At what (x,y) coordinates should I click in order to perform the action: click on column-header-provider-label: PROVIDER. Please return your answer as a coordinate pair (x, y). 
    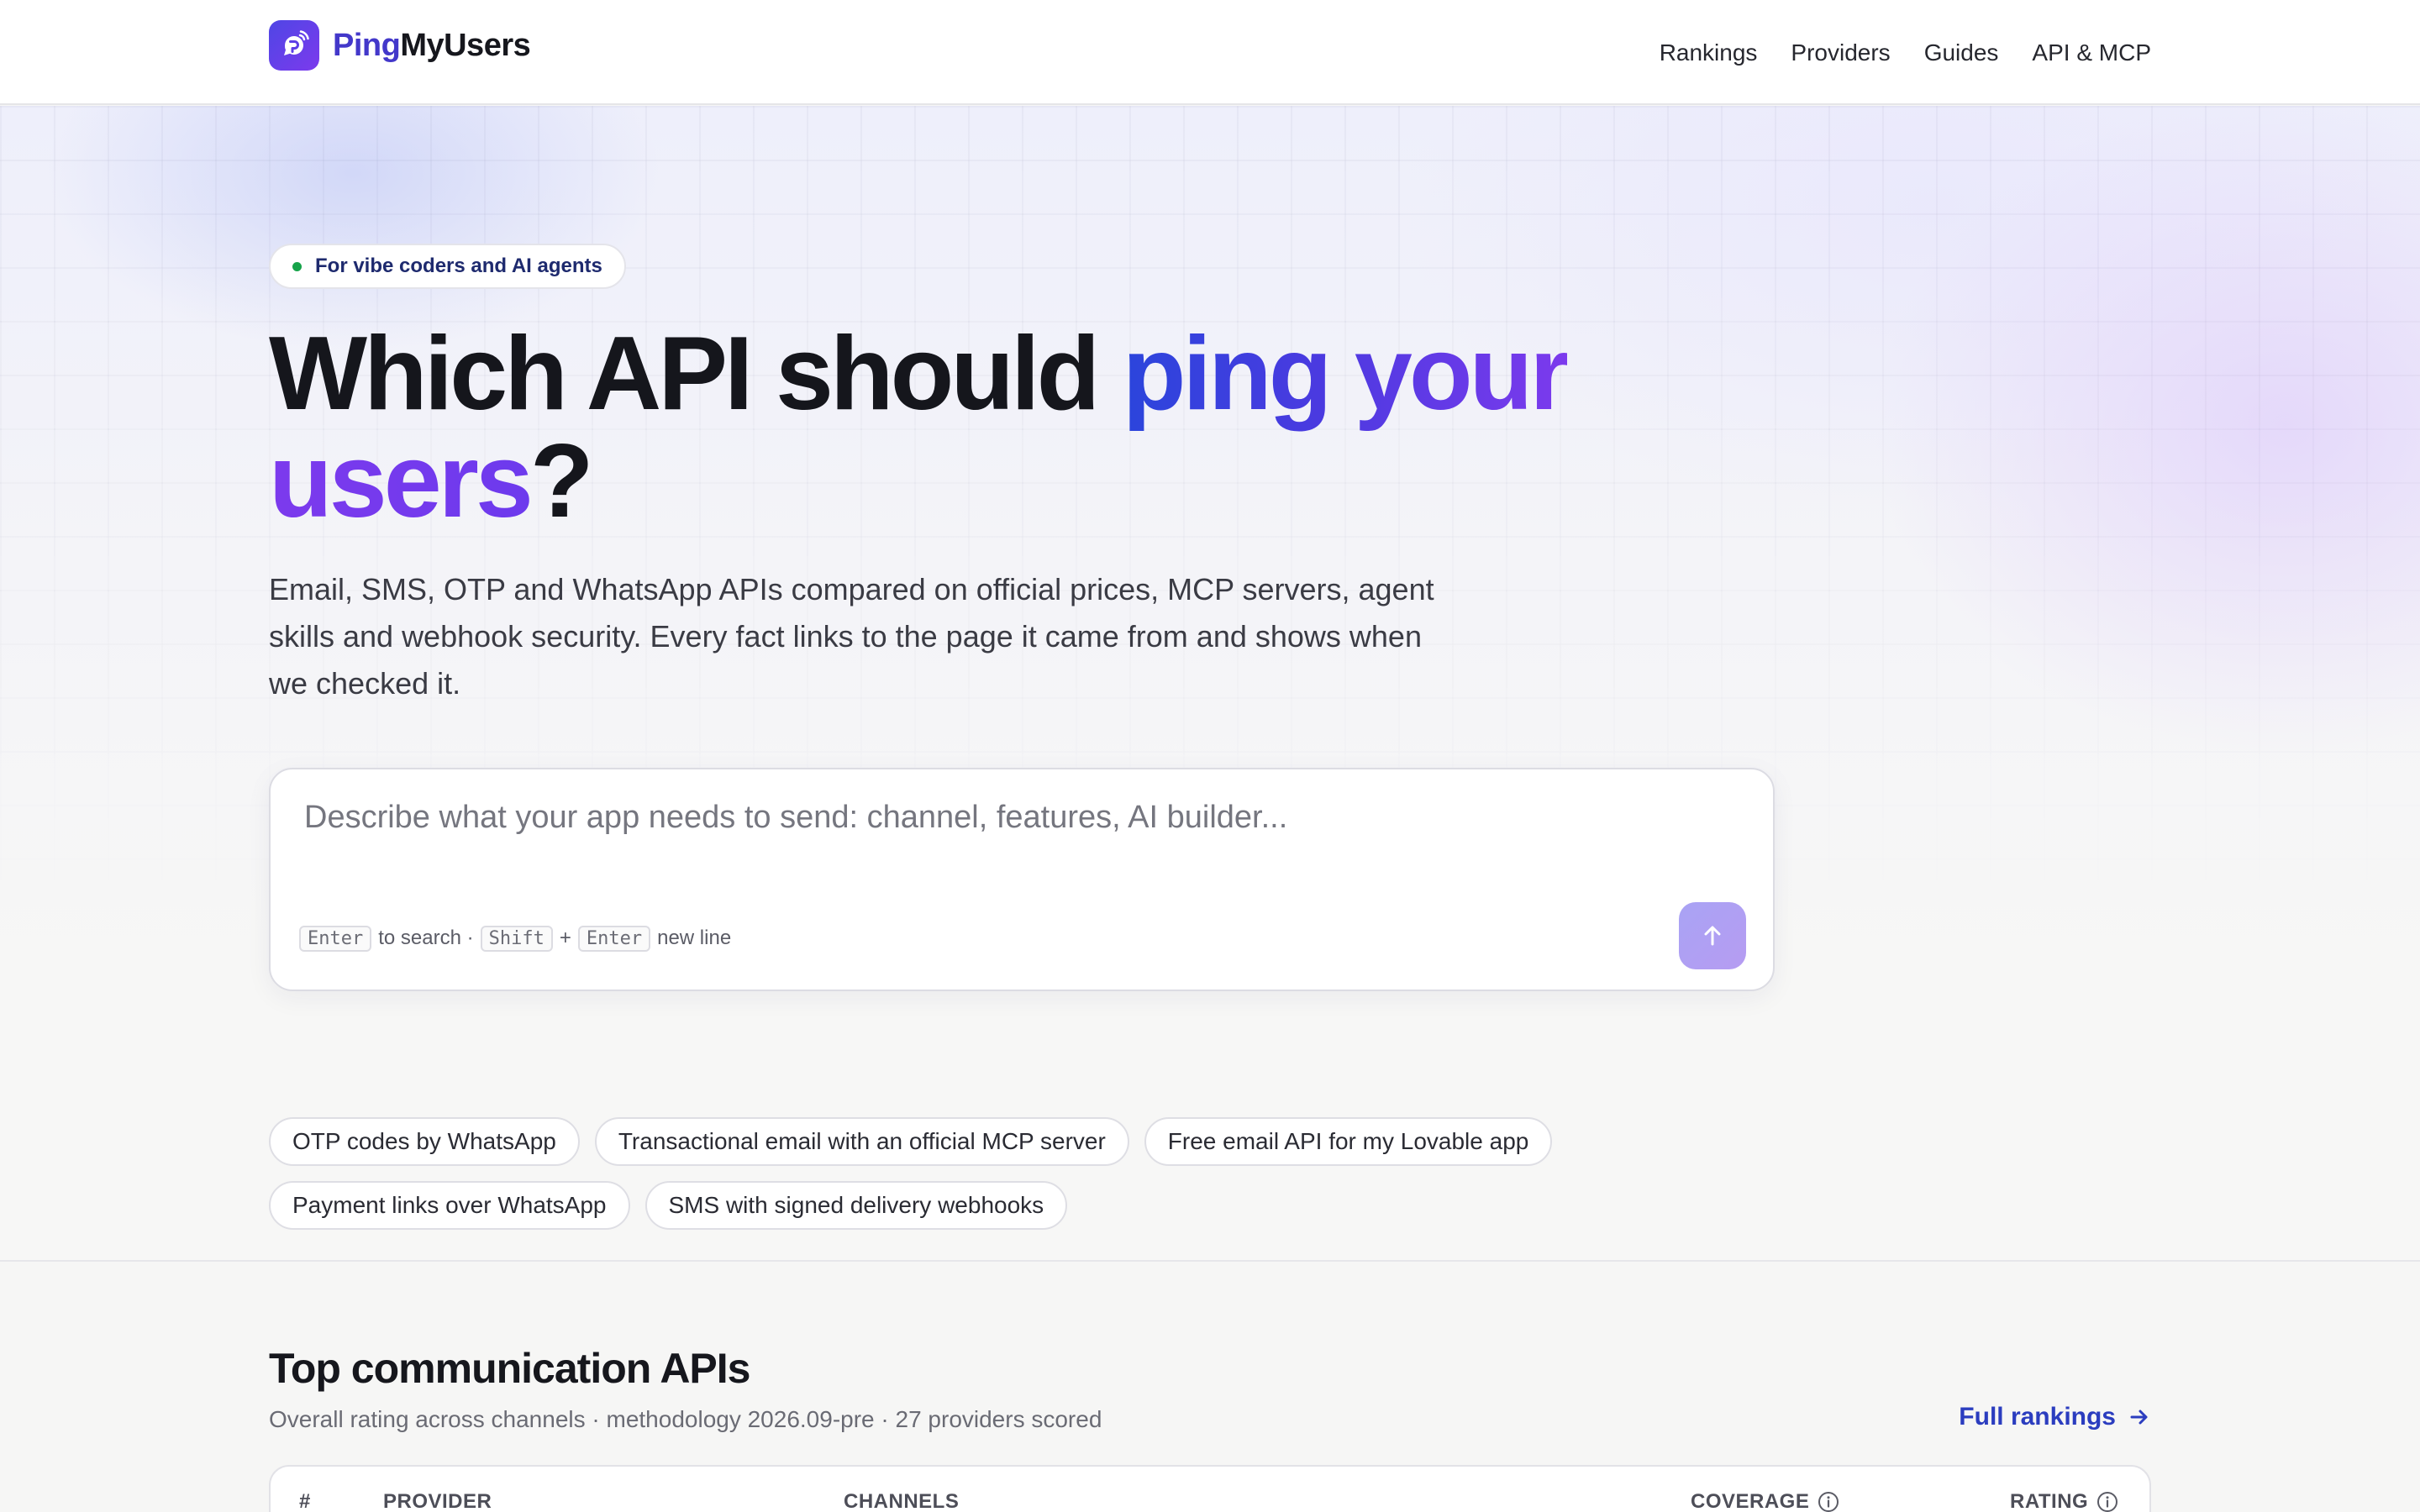
    Looking at the image, I should click on (437, 1501).